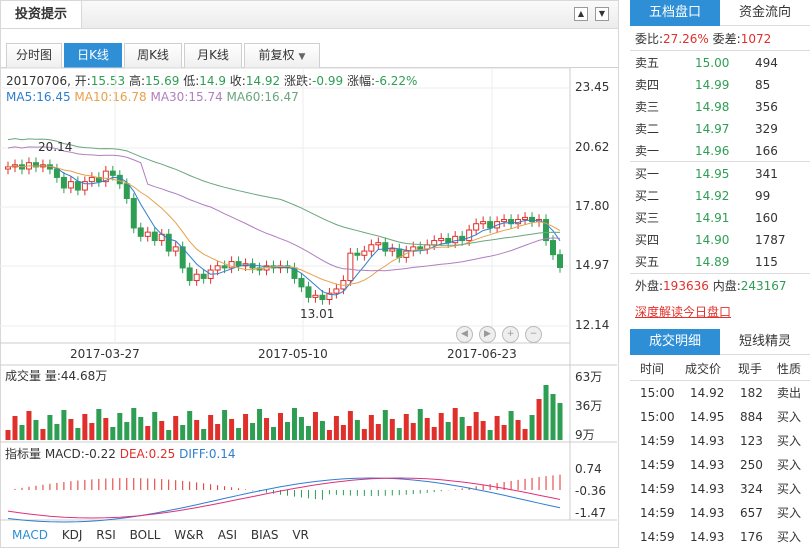 Image resolution: width=810 pixels, height=549 pixels. What do you see at coordinates (712, 240) in the screenshot?
I see `level-price: 14.90` at bounding box center [712, 240].